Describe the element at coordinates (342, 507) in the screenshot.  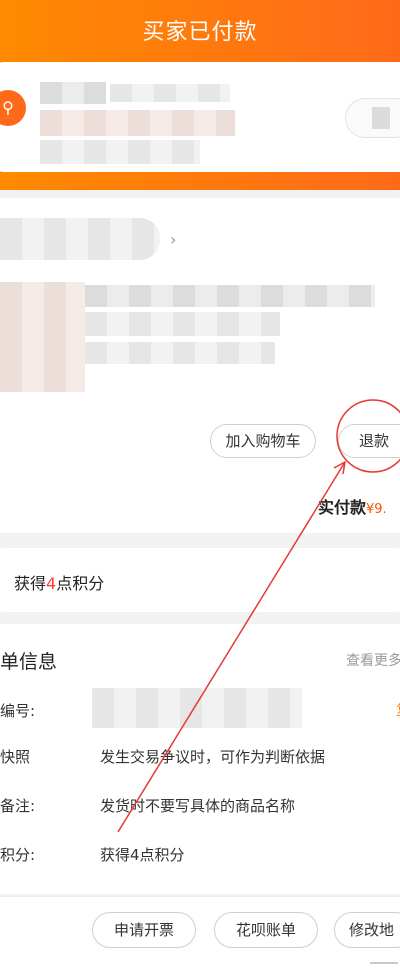
I see `paid-label: 实付款` at that location.